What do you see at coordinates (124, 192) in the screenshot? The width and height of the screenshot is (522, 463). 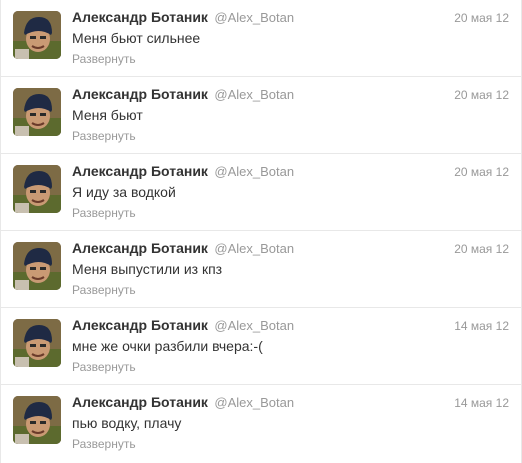 I see `tweet-text: Я иду за водкой` at bounding box center [124, 192].